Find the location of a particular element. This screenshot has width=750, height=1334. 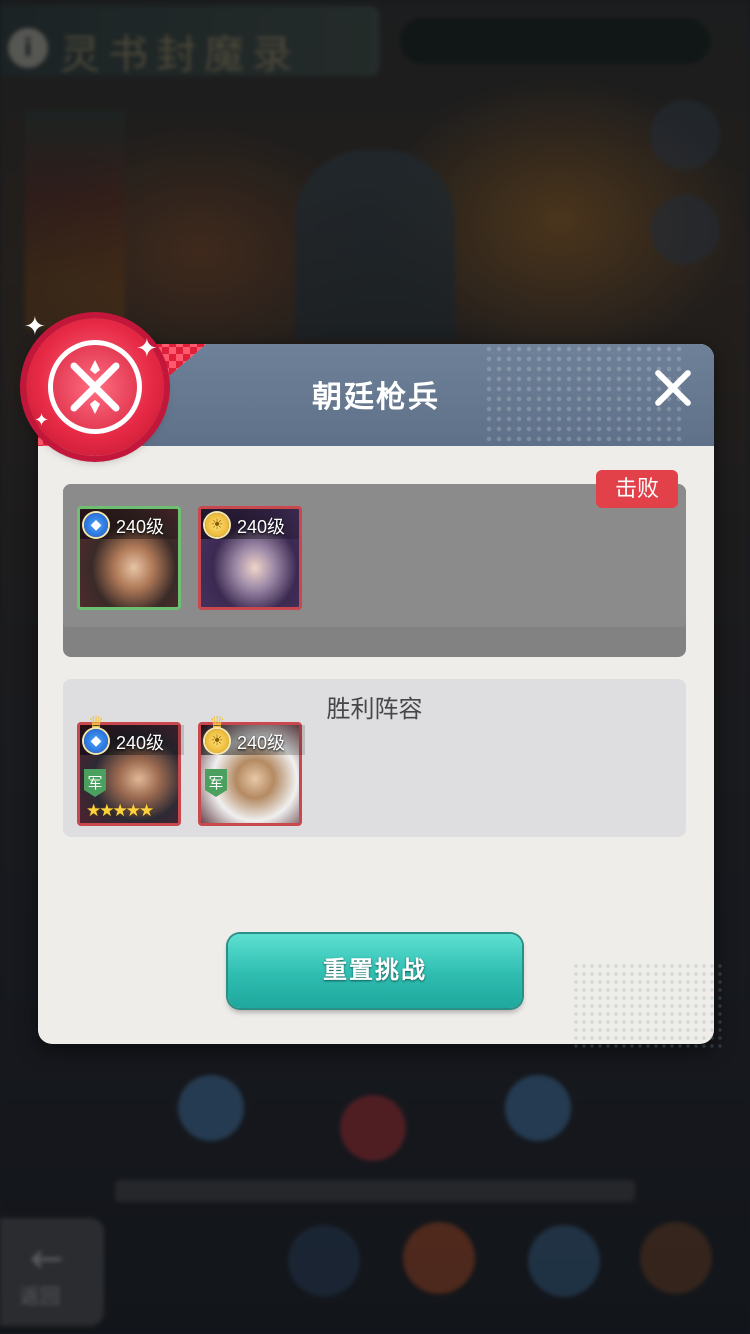

victory-lineup-panel: 胜利阵容 ♛ ◆ 240级 军 ★★★★★ ♛ ☀ 240级 军 is located at coordinates (374, 758).